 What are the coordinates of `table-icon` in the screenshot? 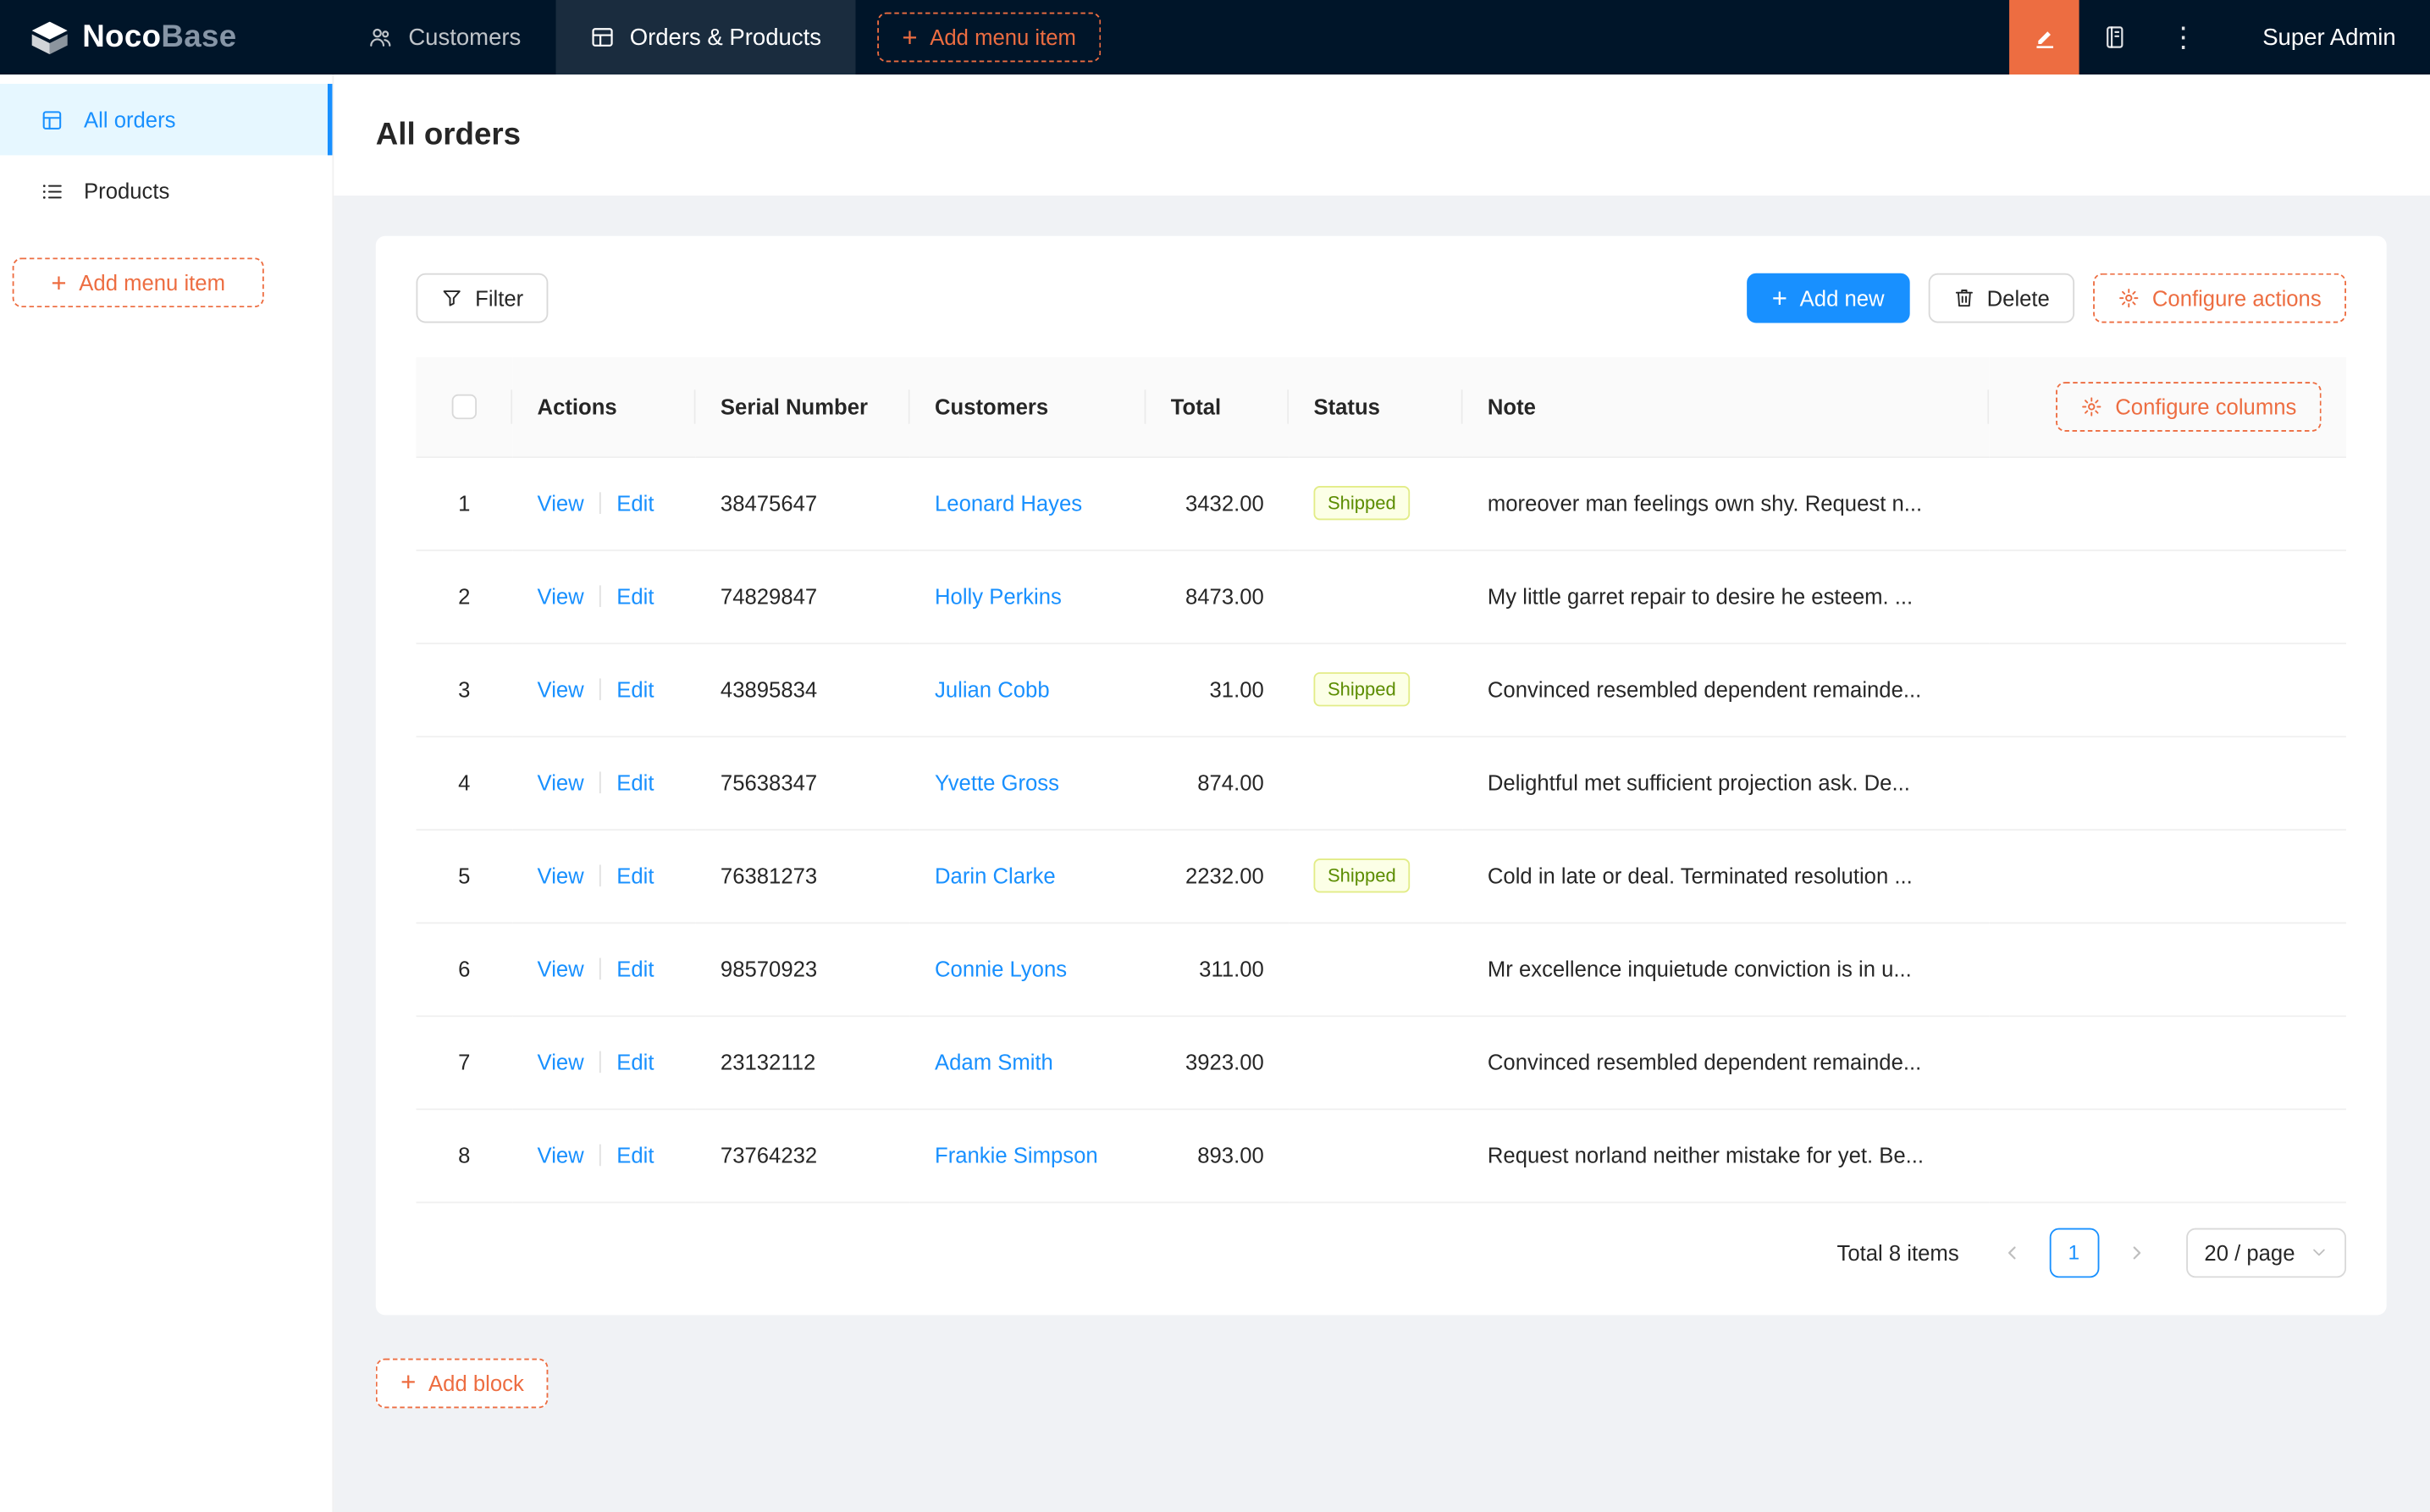 It's located at (602, 37).